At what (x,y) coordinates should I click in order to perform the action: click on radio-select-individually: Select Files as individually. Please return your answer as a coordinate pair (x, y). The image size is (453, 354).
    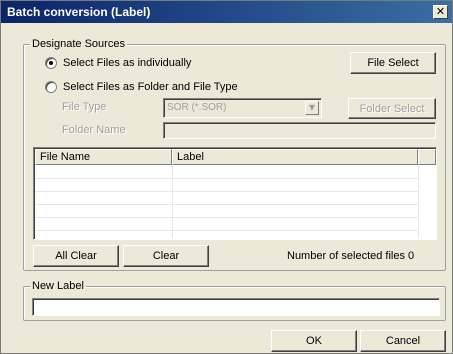
    Looking at the image, I should click on (118, 63).